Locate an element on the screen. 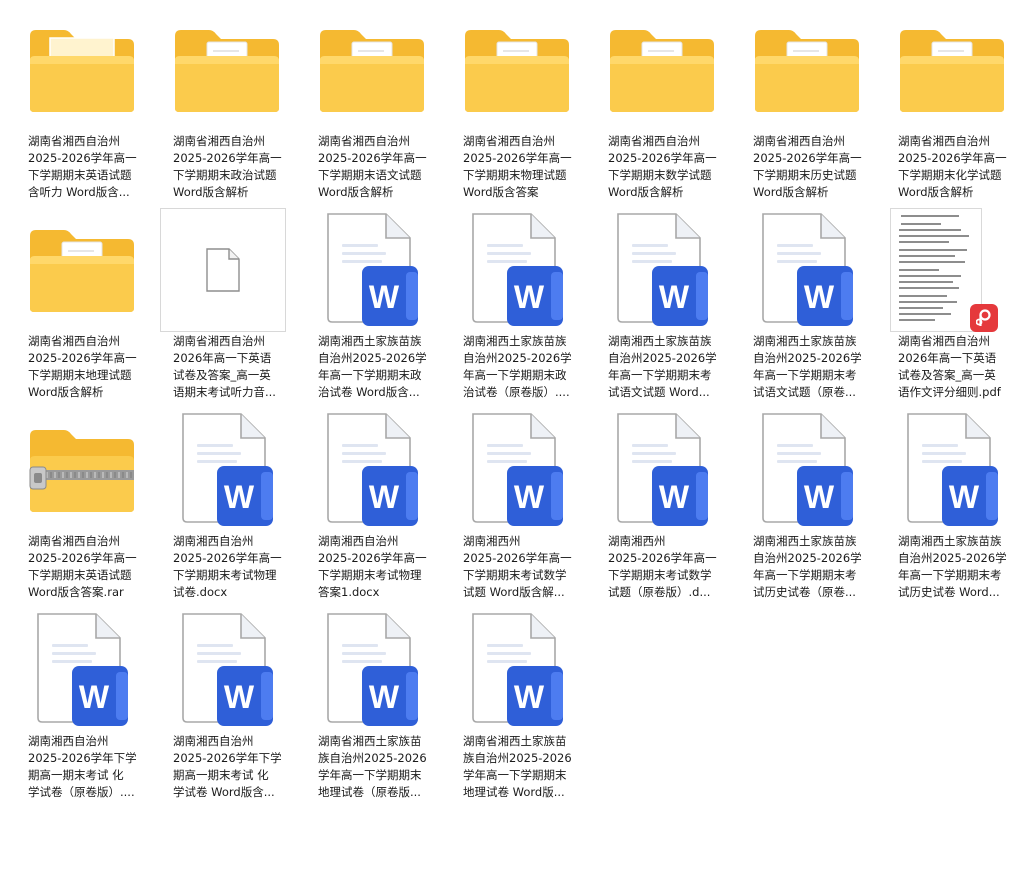 Image resolution: width=1034 pixels, height=869 pixels. file-name: 湖南省湘西自治州 2025-2026学年高一 下学期期末物理试题 Word版含答案 is located at coordinates (519, 168).